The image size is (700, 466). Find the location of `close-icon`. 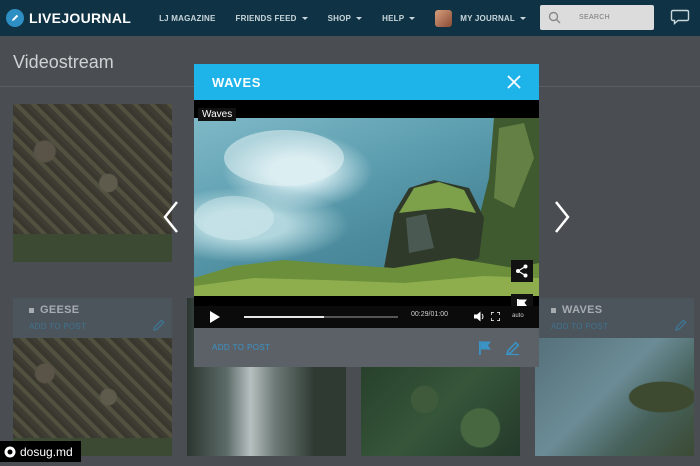

close-icon is located at coordinates (514, 82).